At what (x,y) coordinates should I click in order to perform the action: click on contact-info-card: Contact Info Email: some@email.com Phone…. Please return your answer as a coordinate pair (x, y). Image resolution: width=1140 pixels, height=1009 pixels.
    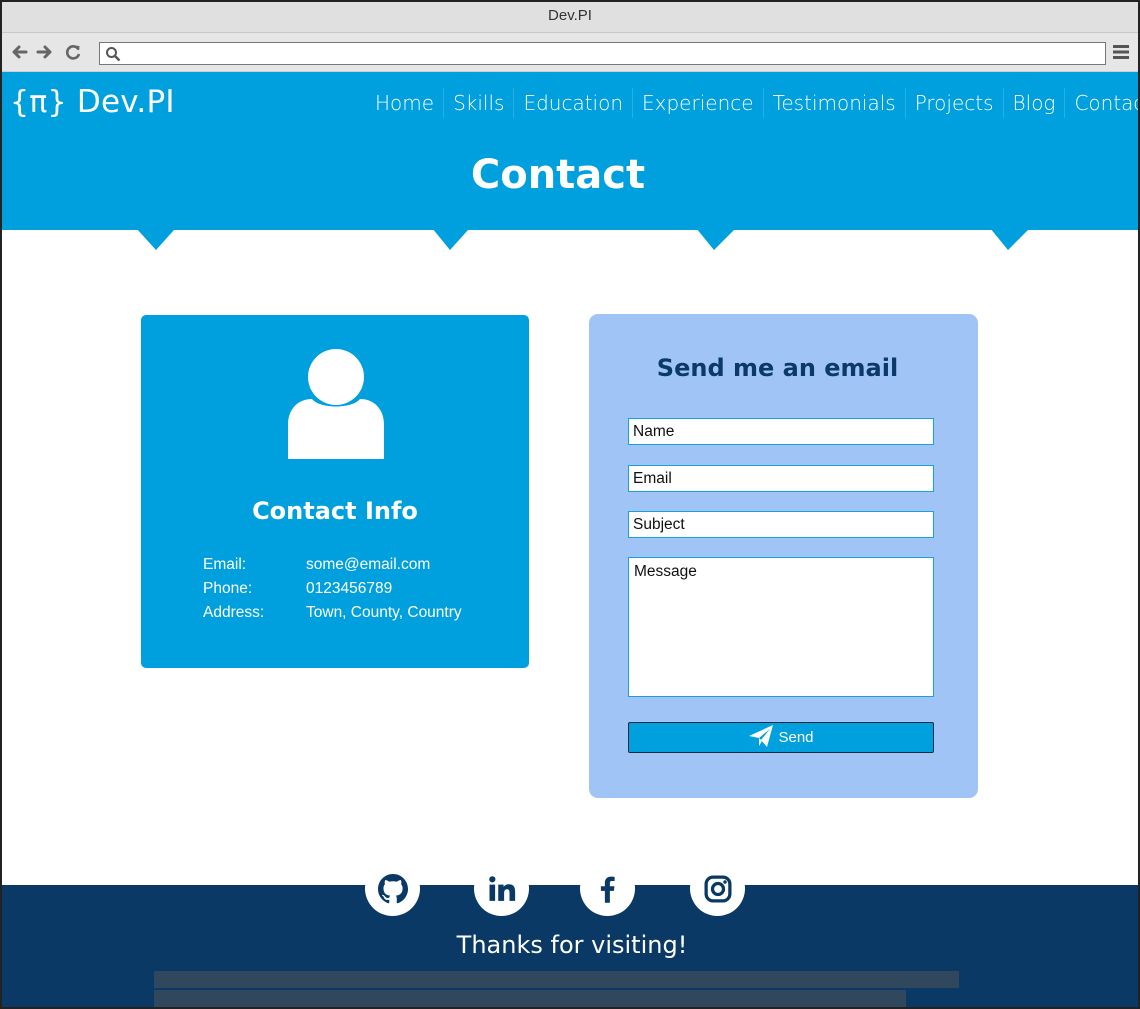
    Looking at the image, I should click on (335, 491).